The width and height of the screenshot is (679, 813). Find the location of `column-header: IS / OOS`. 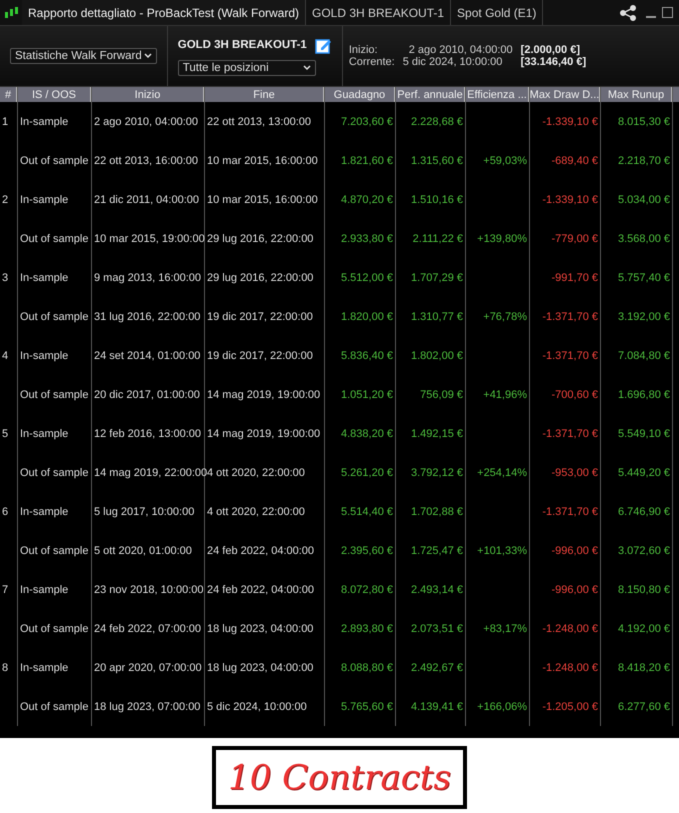

column-header: IS / OOS is located at coordinates (54, 94).